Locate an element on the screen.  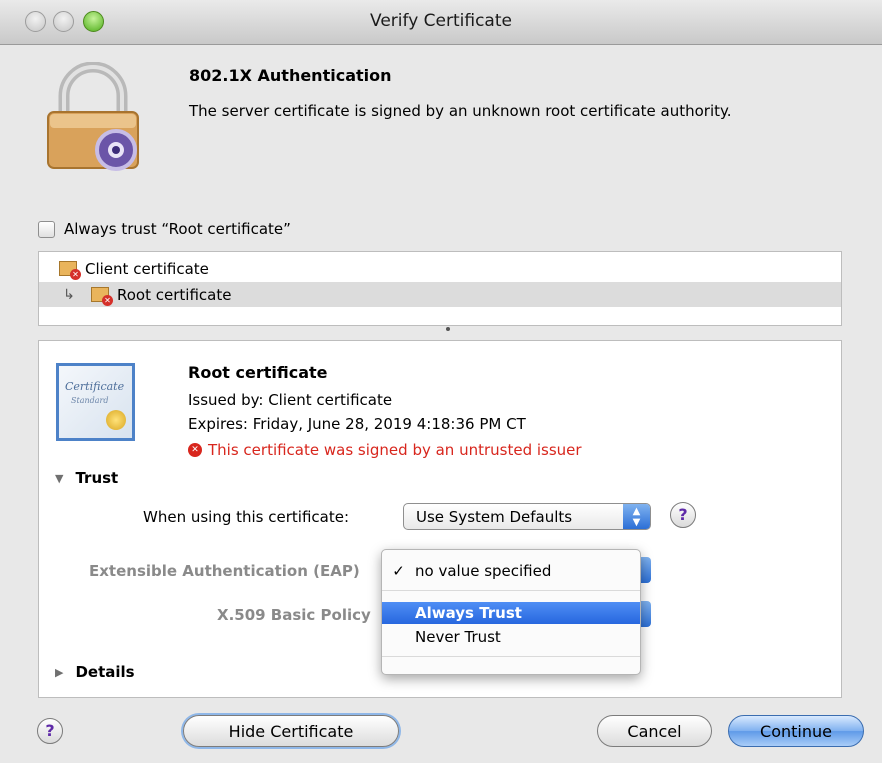
menu-item-never-trust: Never Trust is located at coordinates (511, 637).